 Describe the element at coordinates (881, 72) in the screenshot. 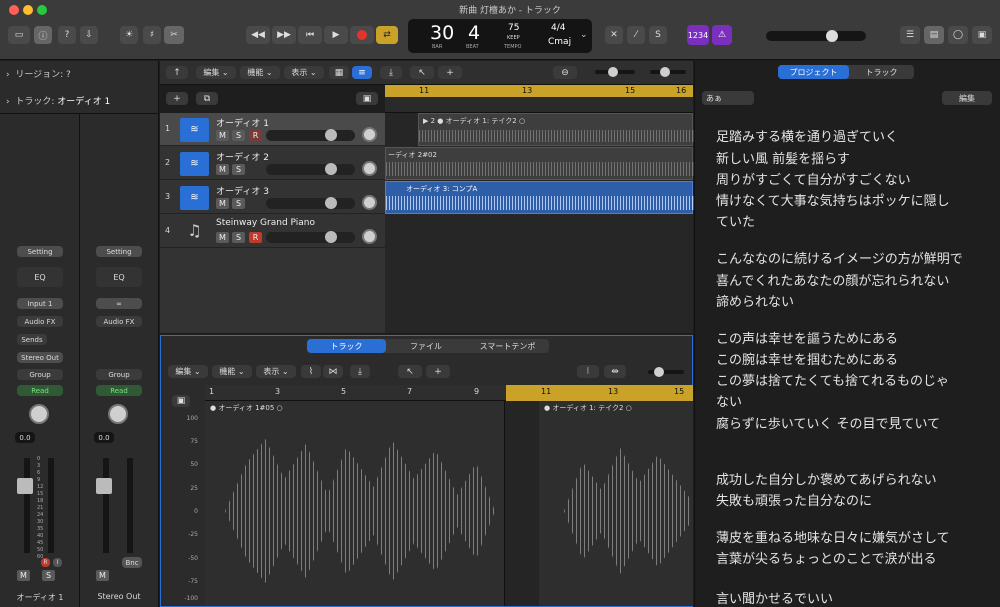

I see `notepad-tab-track: トラック` at that location.